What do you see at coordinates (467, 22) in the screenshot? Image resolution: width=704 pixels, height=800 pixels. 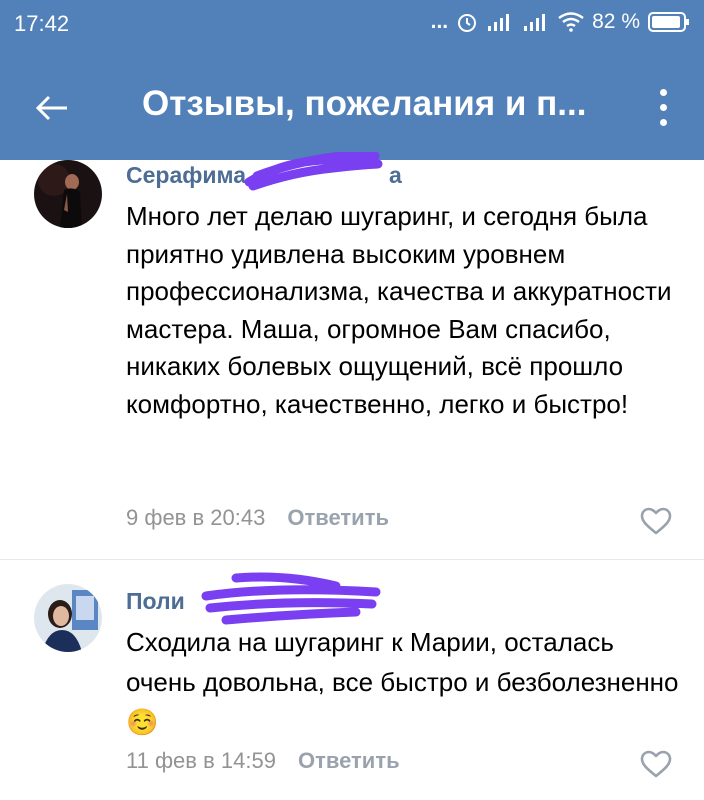 I see `alarm-icon` at bounding box center [467, 22].